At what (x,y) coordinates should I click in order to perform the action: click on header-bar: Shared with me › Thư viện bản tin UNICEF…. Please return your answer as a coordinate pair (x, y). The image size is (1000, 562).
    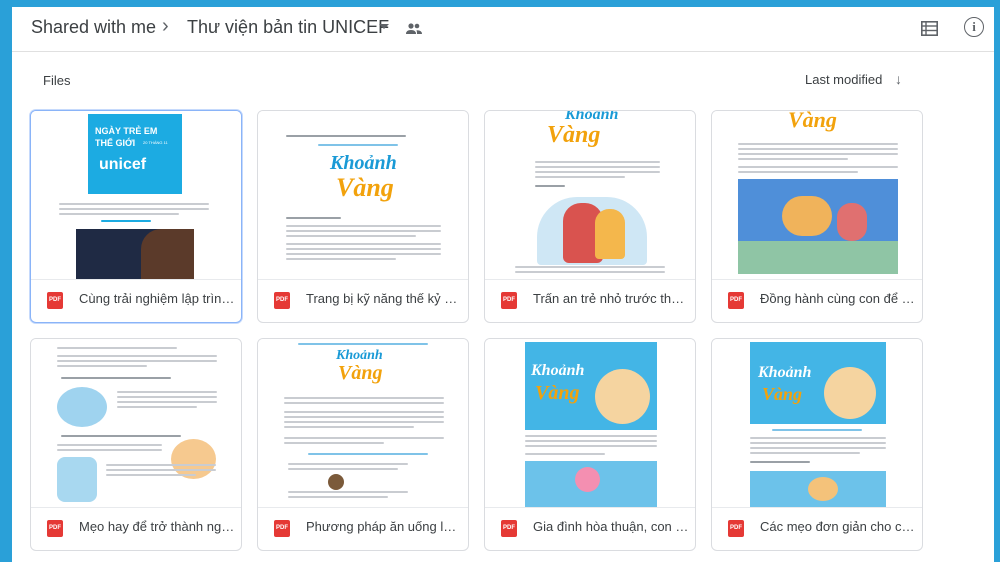
    Looking at the image, I should click on (503, 29).